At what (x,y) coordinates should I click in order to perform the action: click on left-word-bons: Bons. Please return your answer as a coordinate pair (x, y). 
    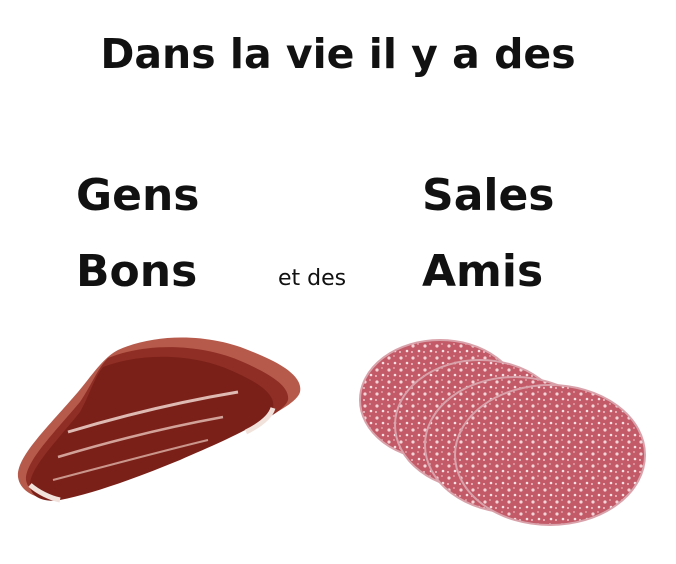
    Looking at the image, I should click on (137, 271).